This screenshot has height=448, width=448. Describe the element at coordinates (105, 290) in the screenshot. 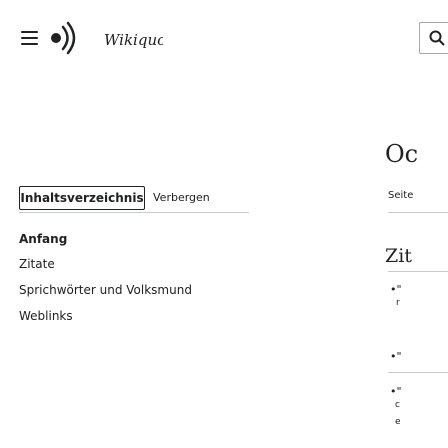

I see `toc-item-sprichwoerter: Sprichwörter und Volksmund` at that location.